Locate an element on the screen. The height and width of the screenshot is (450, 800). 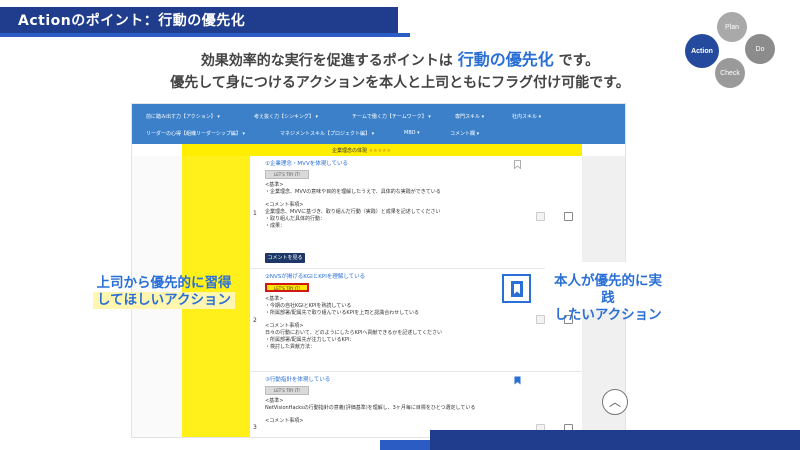
title-banner-underline is located at coordinates (205, 35).